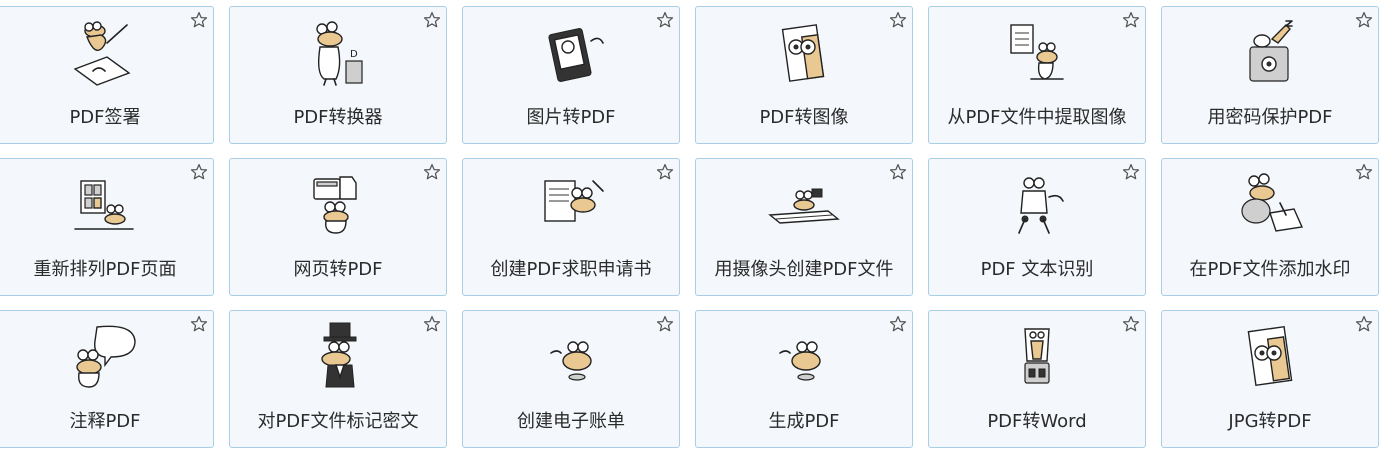  What do you see at coordinates (1041, 205) in the screenshot?
I see `ocr-icon` at bounding box center [1041, 205].